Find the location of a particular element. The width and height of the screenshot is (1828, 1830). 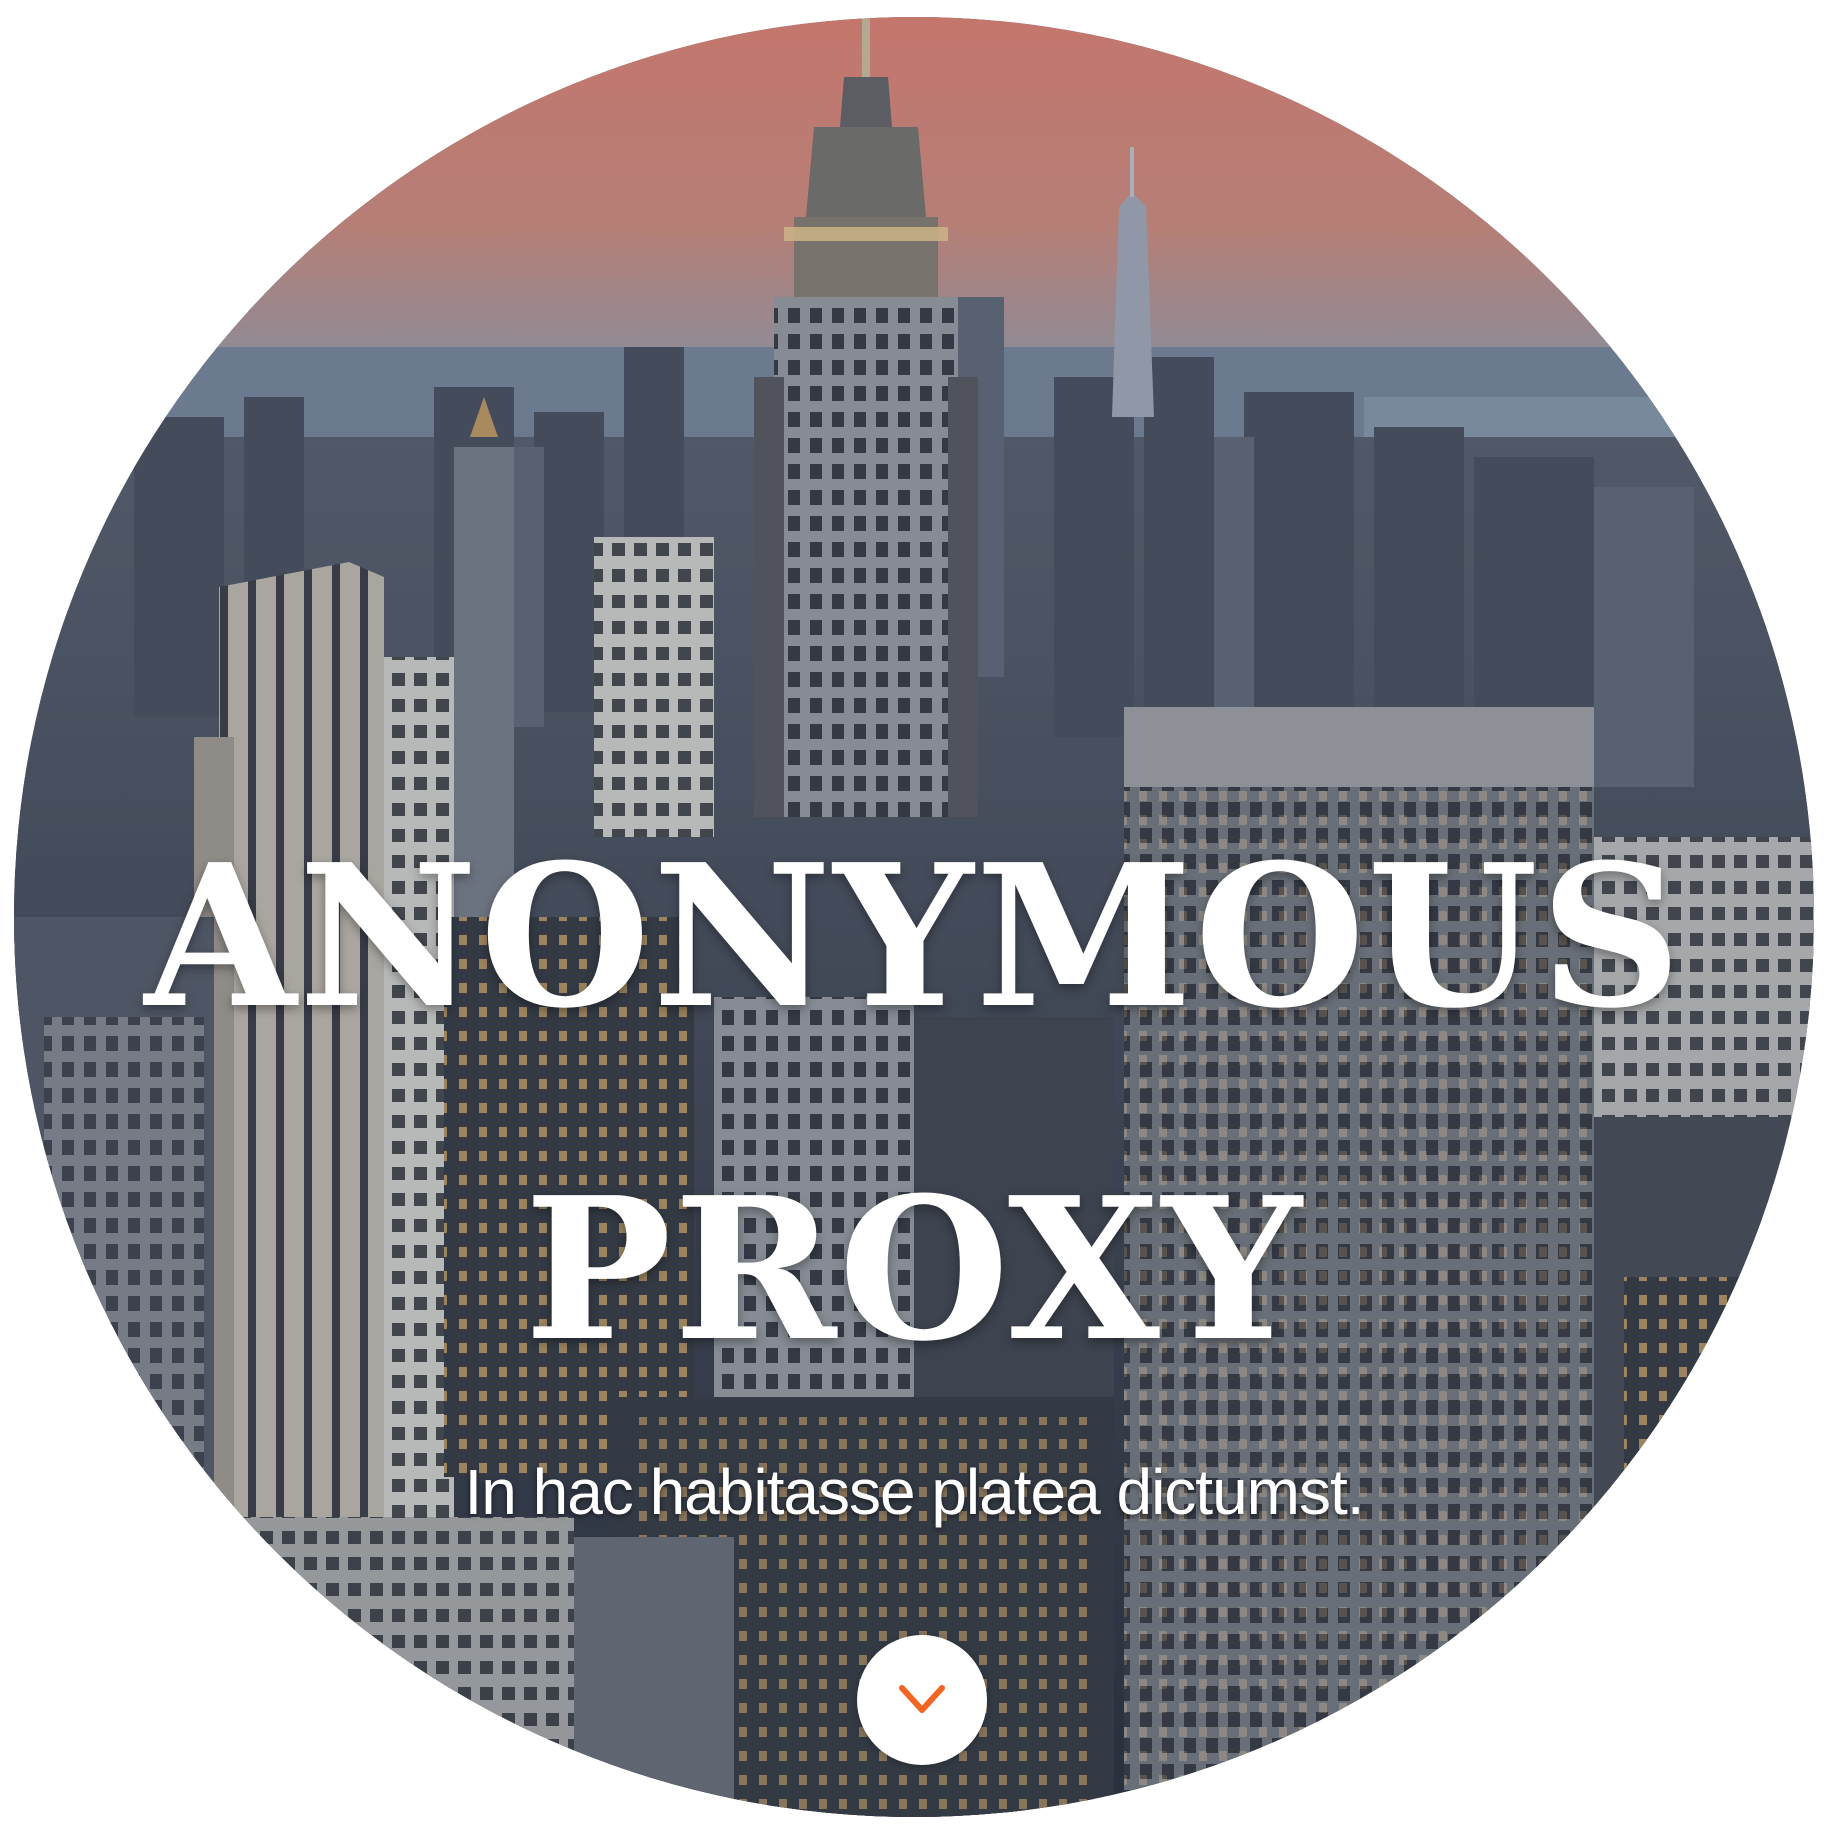

hero-title-line-2: PROXY is located at coordinates (914, 1270).